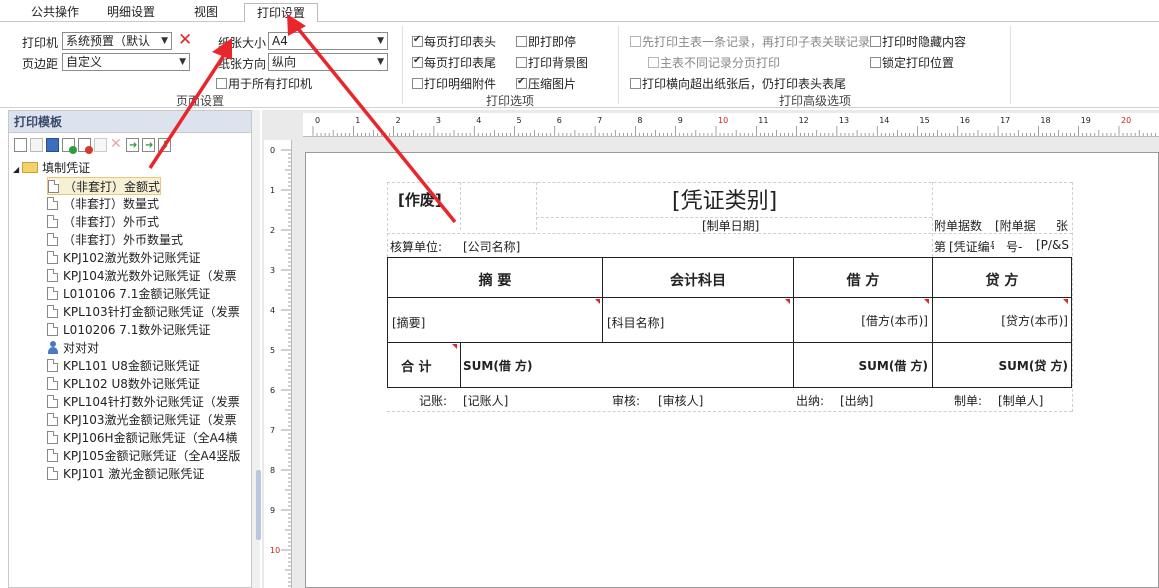 This screenshot has height=588, width=1159. What do you see at coordinates (635, 322) in the screenshot?
I see `row-account: [科目名称]` at bounding box center [635, 322].